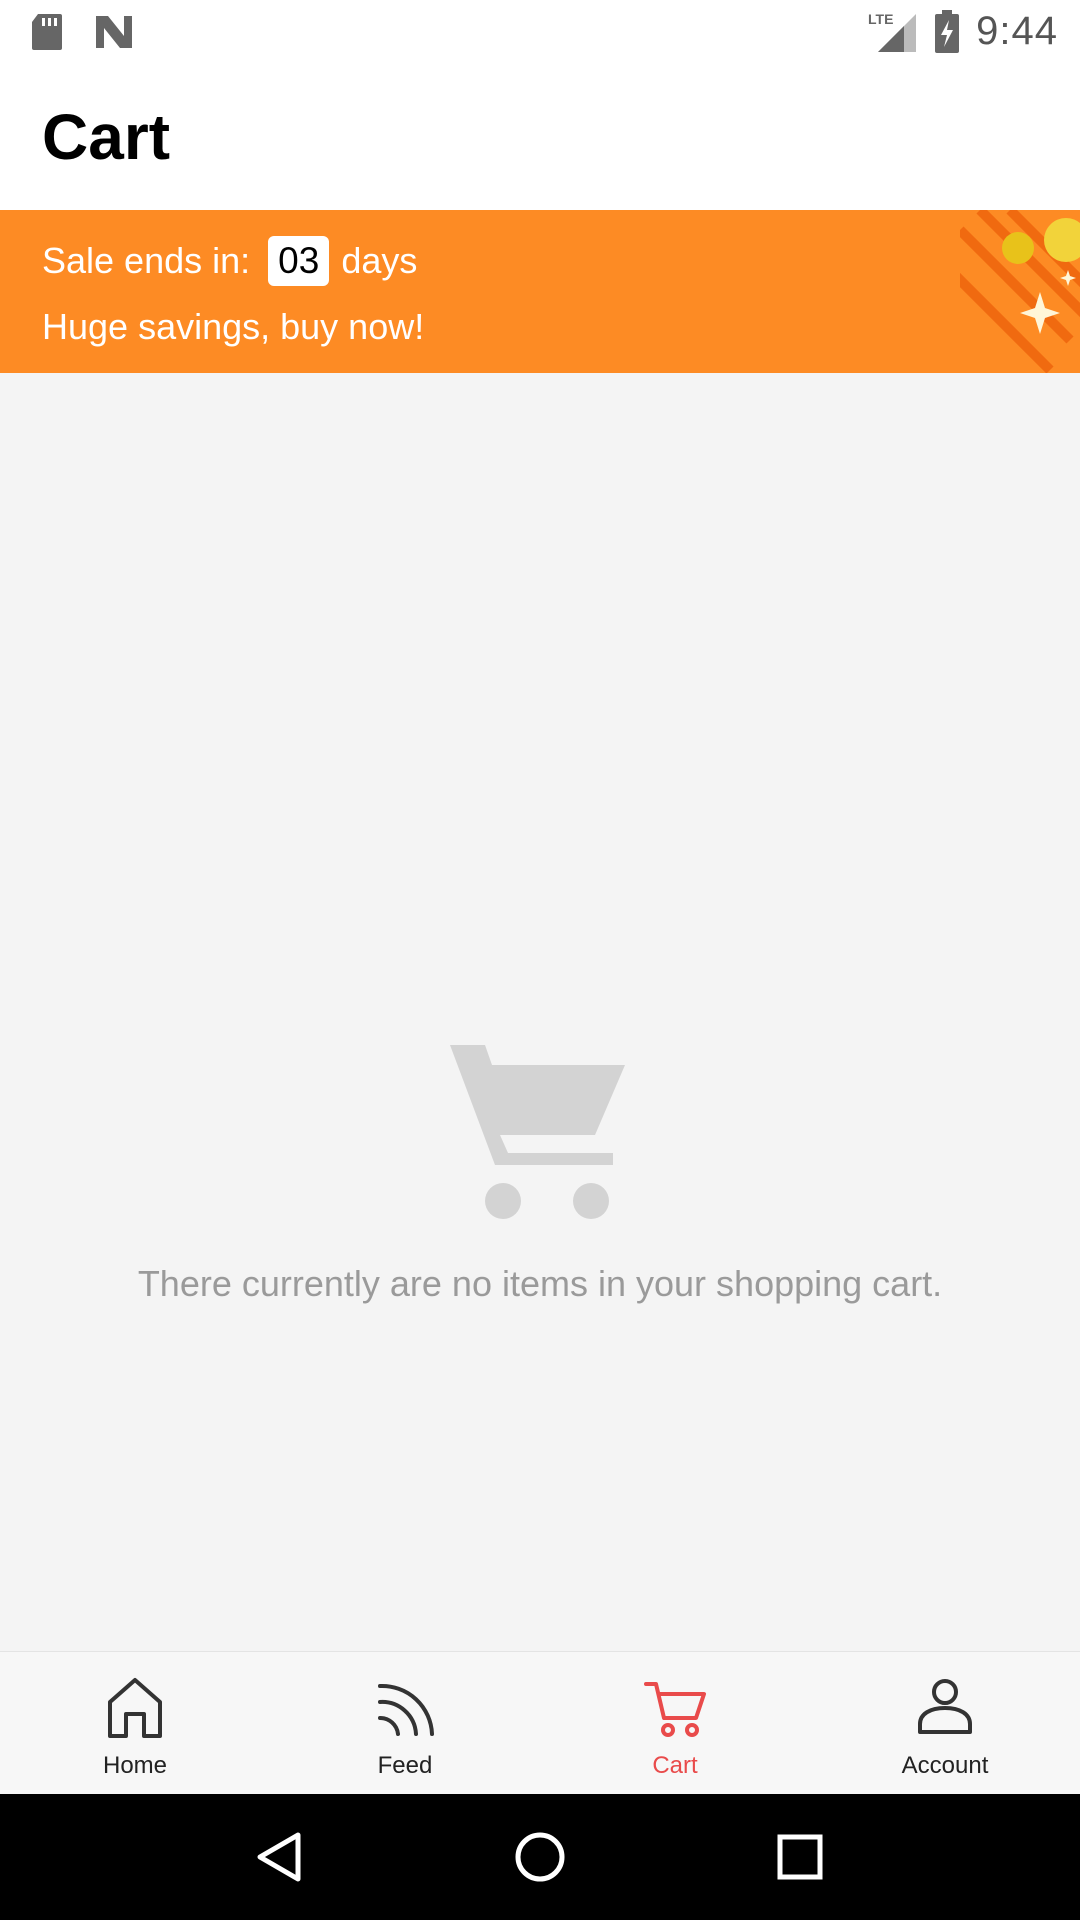 This screenshot has width=1080, height=1920. What do you see at coordinates (945, 1765) in the screenshot?
I see `nav-account-label: Account` at bounding box center [945, 1765].